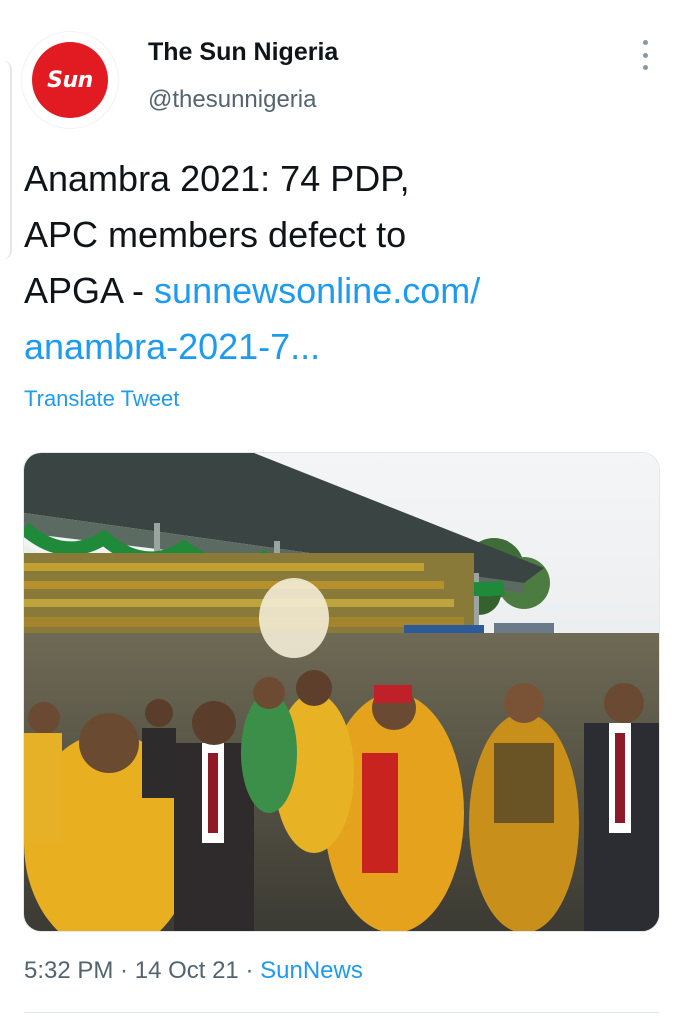 Image resolution: width=683 pixels, height=1018 pixels. Describe the element at coordinates (317, 290) in the screenshot. I see `tweet-link: sunnewsonline.com/` at that location.